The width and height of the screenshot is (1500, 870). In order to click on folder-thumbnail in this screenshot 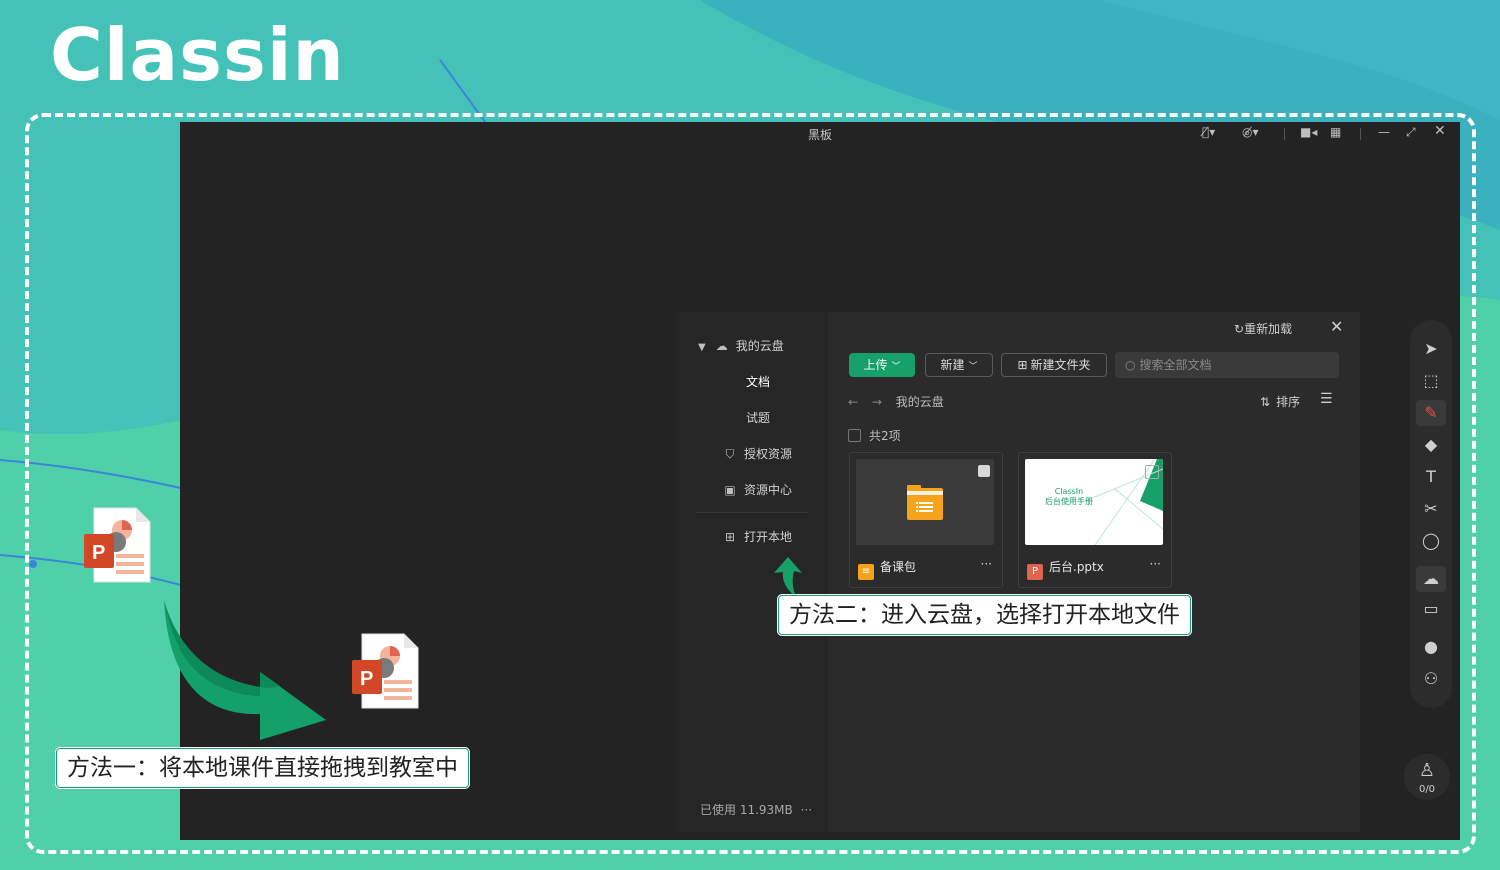, I will do `click(925, 502)`.